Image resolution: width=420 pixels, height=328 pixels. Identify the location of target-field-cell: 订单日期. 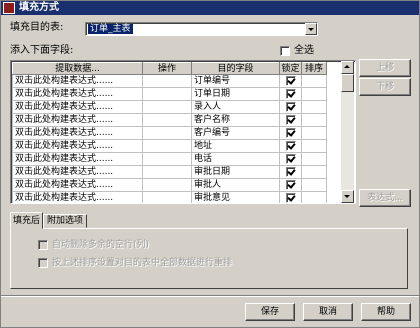
(235, 94).